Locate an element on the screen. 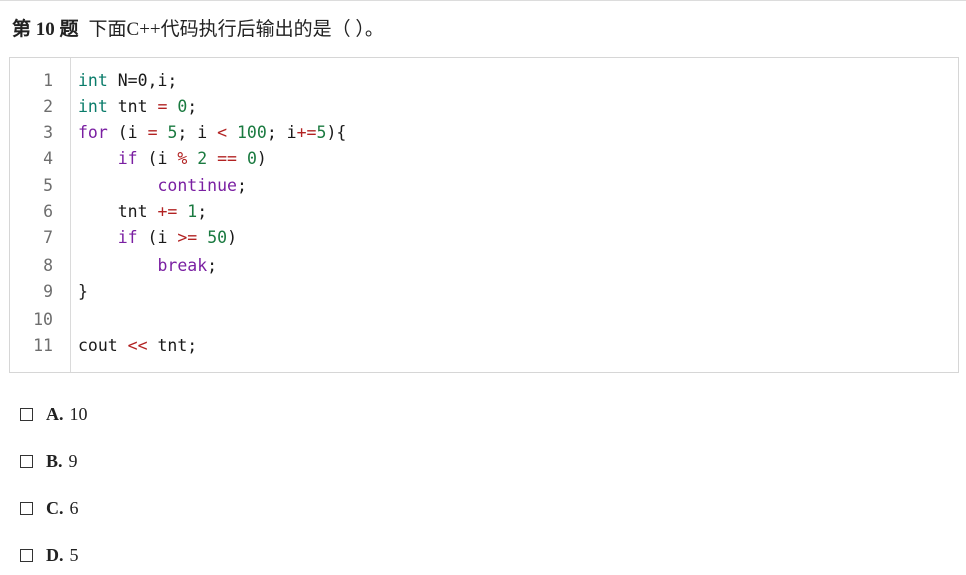 The width and height of the screenshot is (966, 575). code-text: } is located at coordinates (83, 292).